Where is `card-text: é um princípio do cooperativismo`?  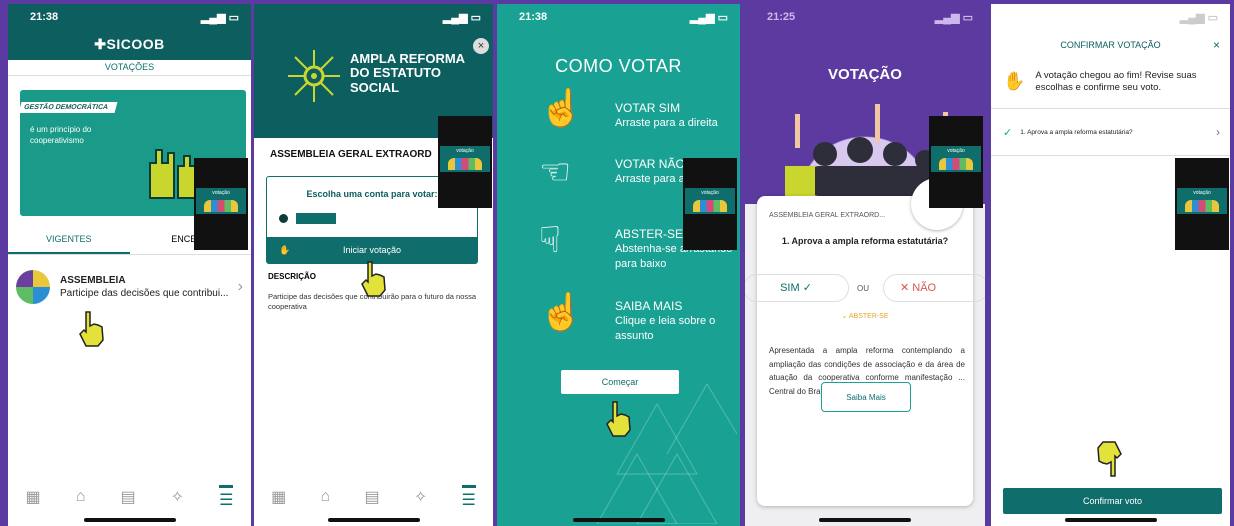 card-text: é um princípio do cooperativismo is located at coordinates (61, 135).